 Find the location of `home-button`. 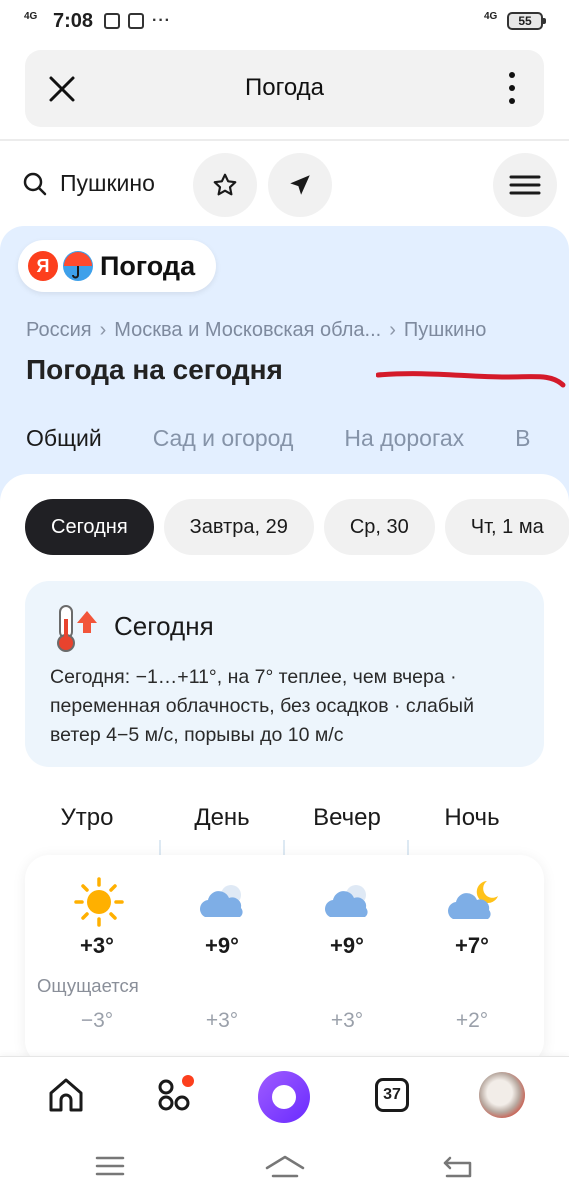

home-button is located at coordinates (66, 1095).